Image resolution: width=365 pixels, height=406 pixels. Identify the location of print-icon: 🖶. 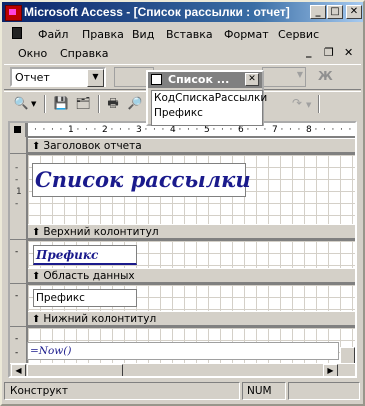
(113, 103).